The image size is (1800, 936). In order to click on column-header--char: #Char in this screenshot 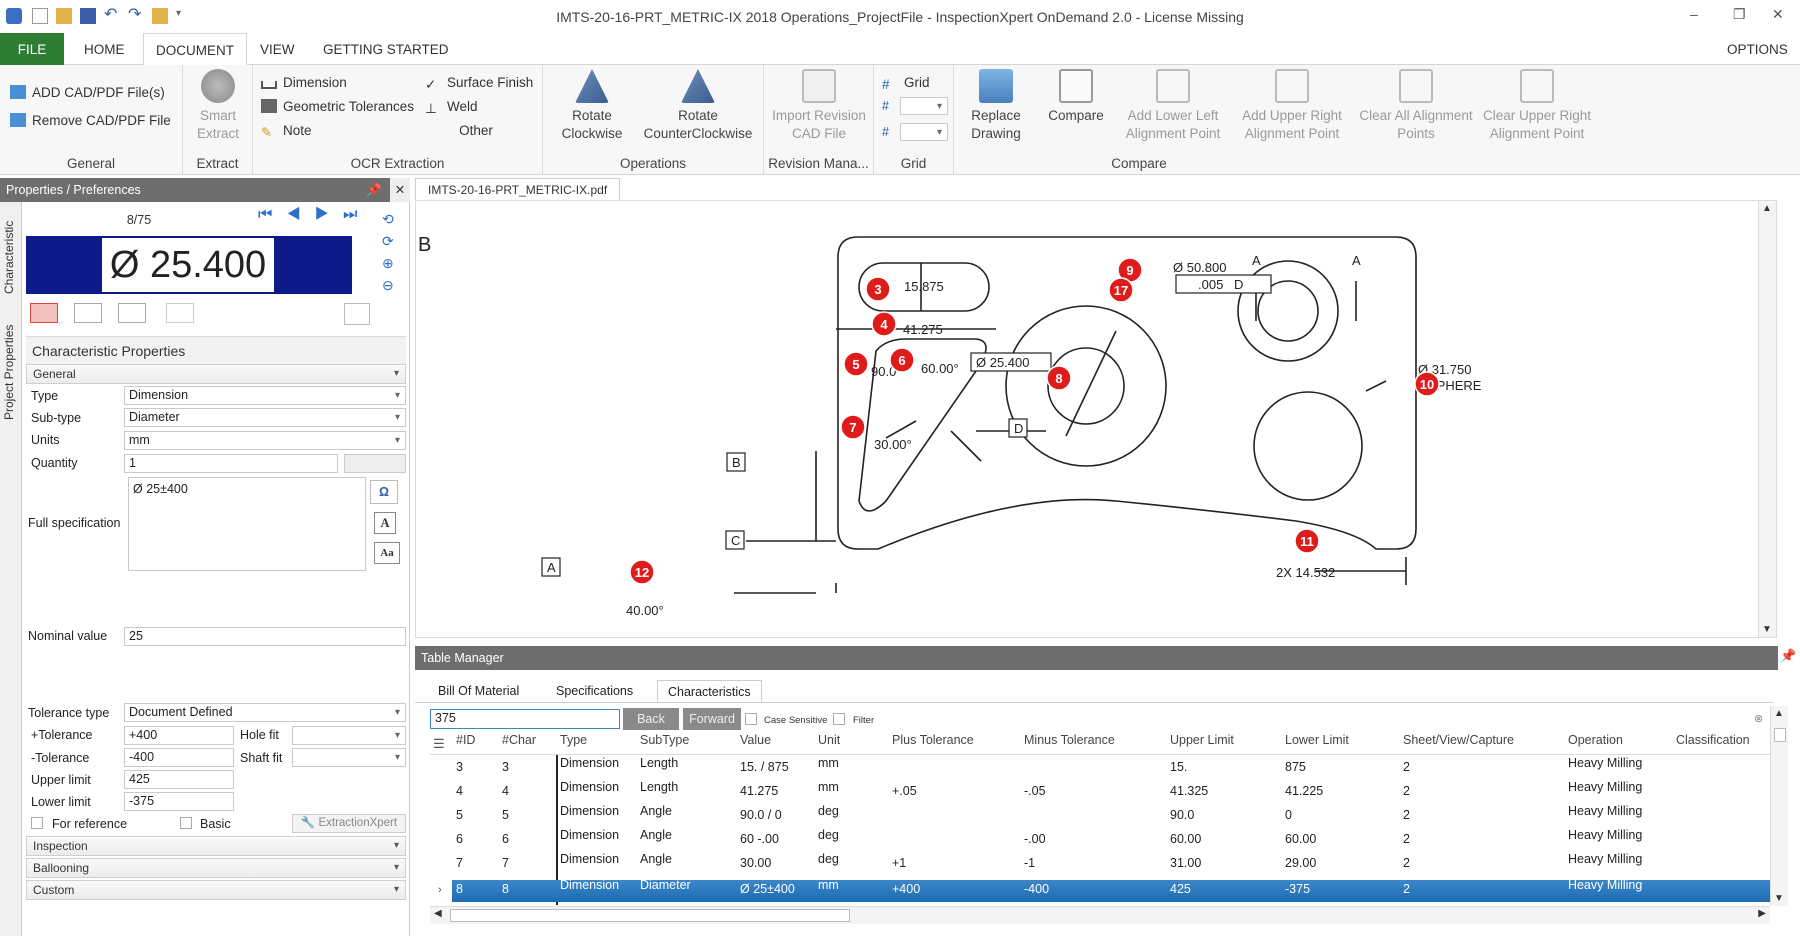, I will do `click(519, 740)`.